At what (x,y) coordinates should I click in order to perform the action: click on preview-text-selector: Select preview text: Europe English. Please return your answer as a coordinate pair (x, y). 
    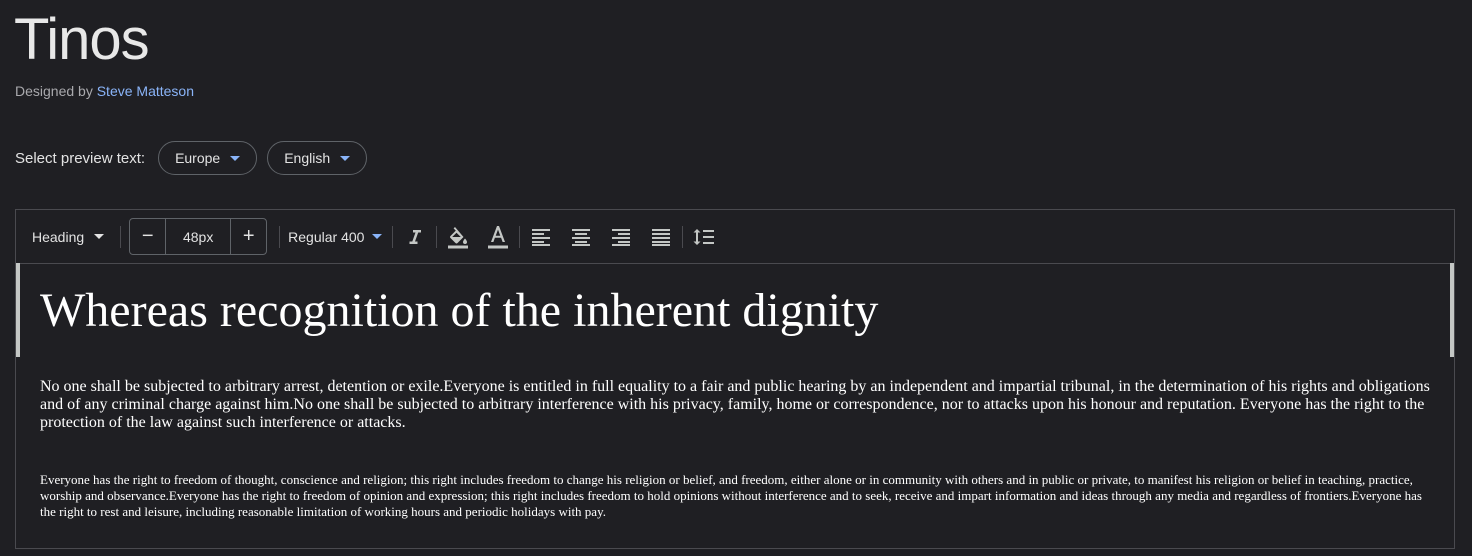
    Looking at the image, I should click on (191, 158).